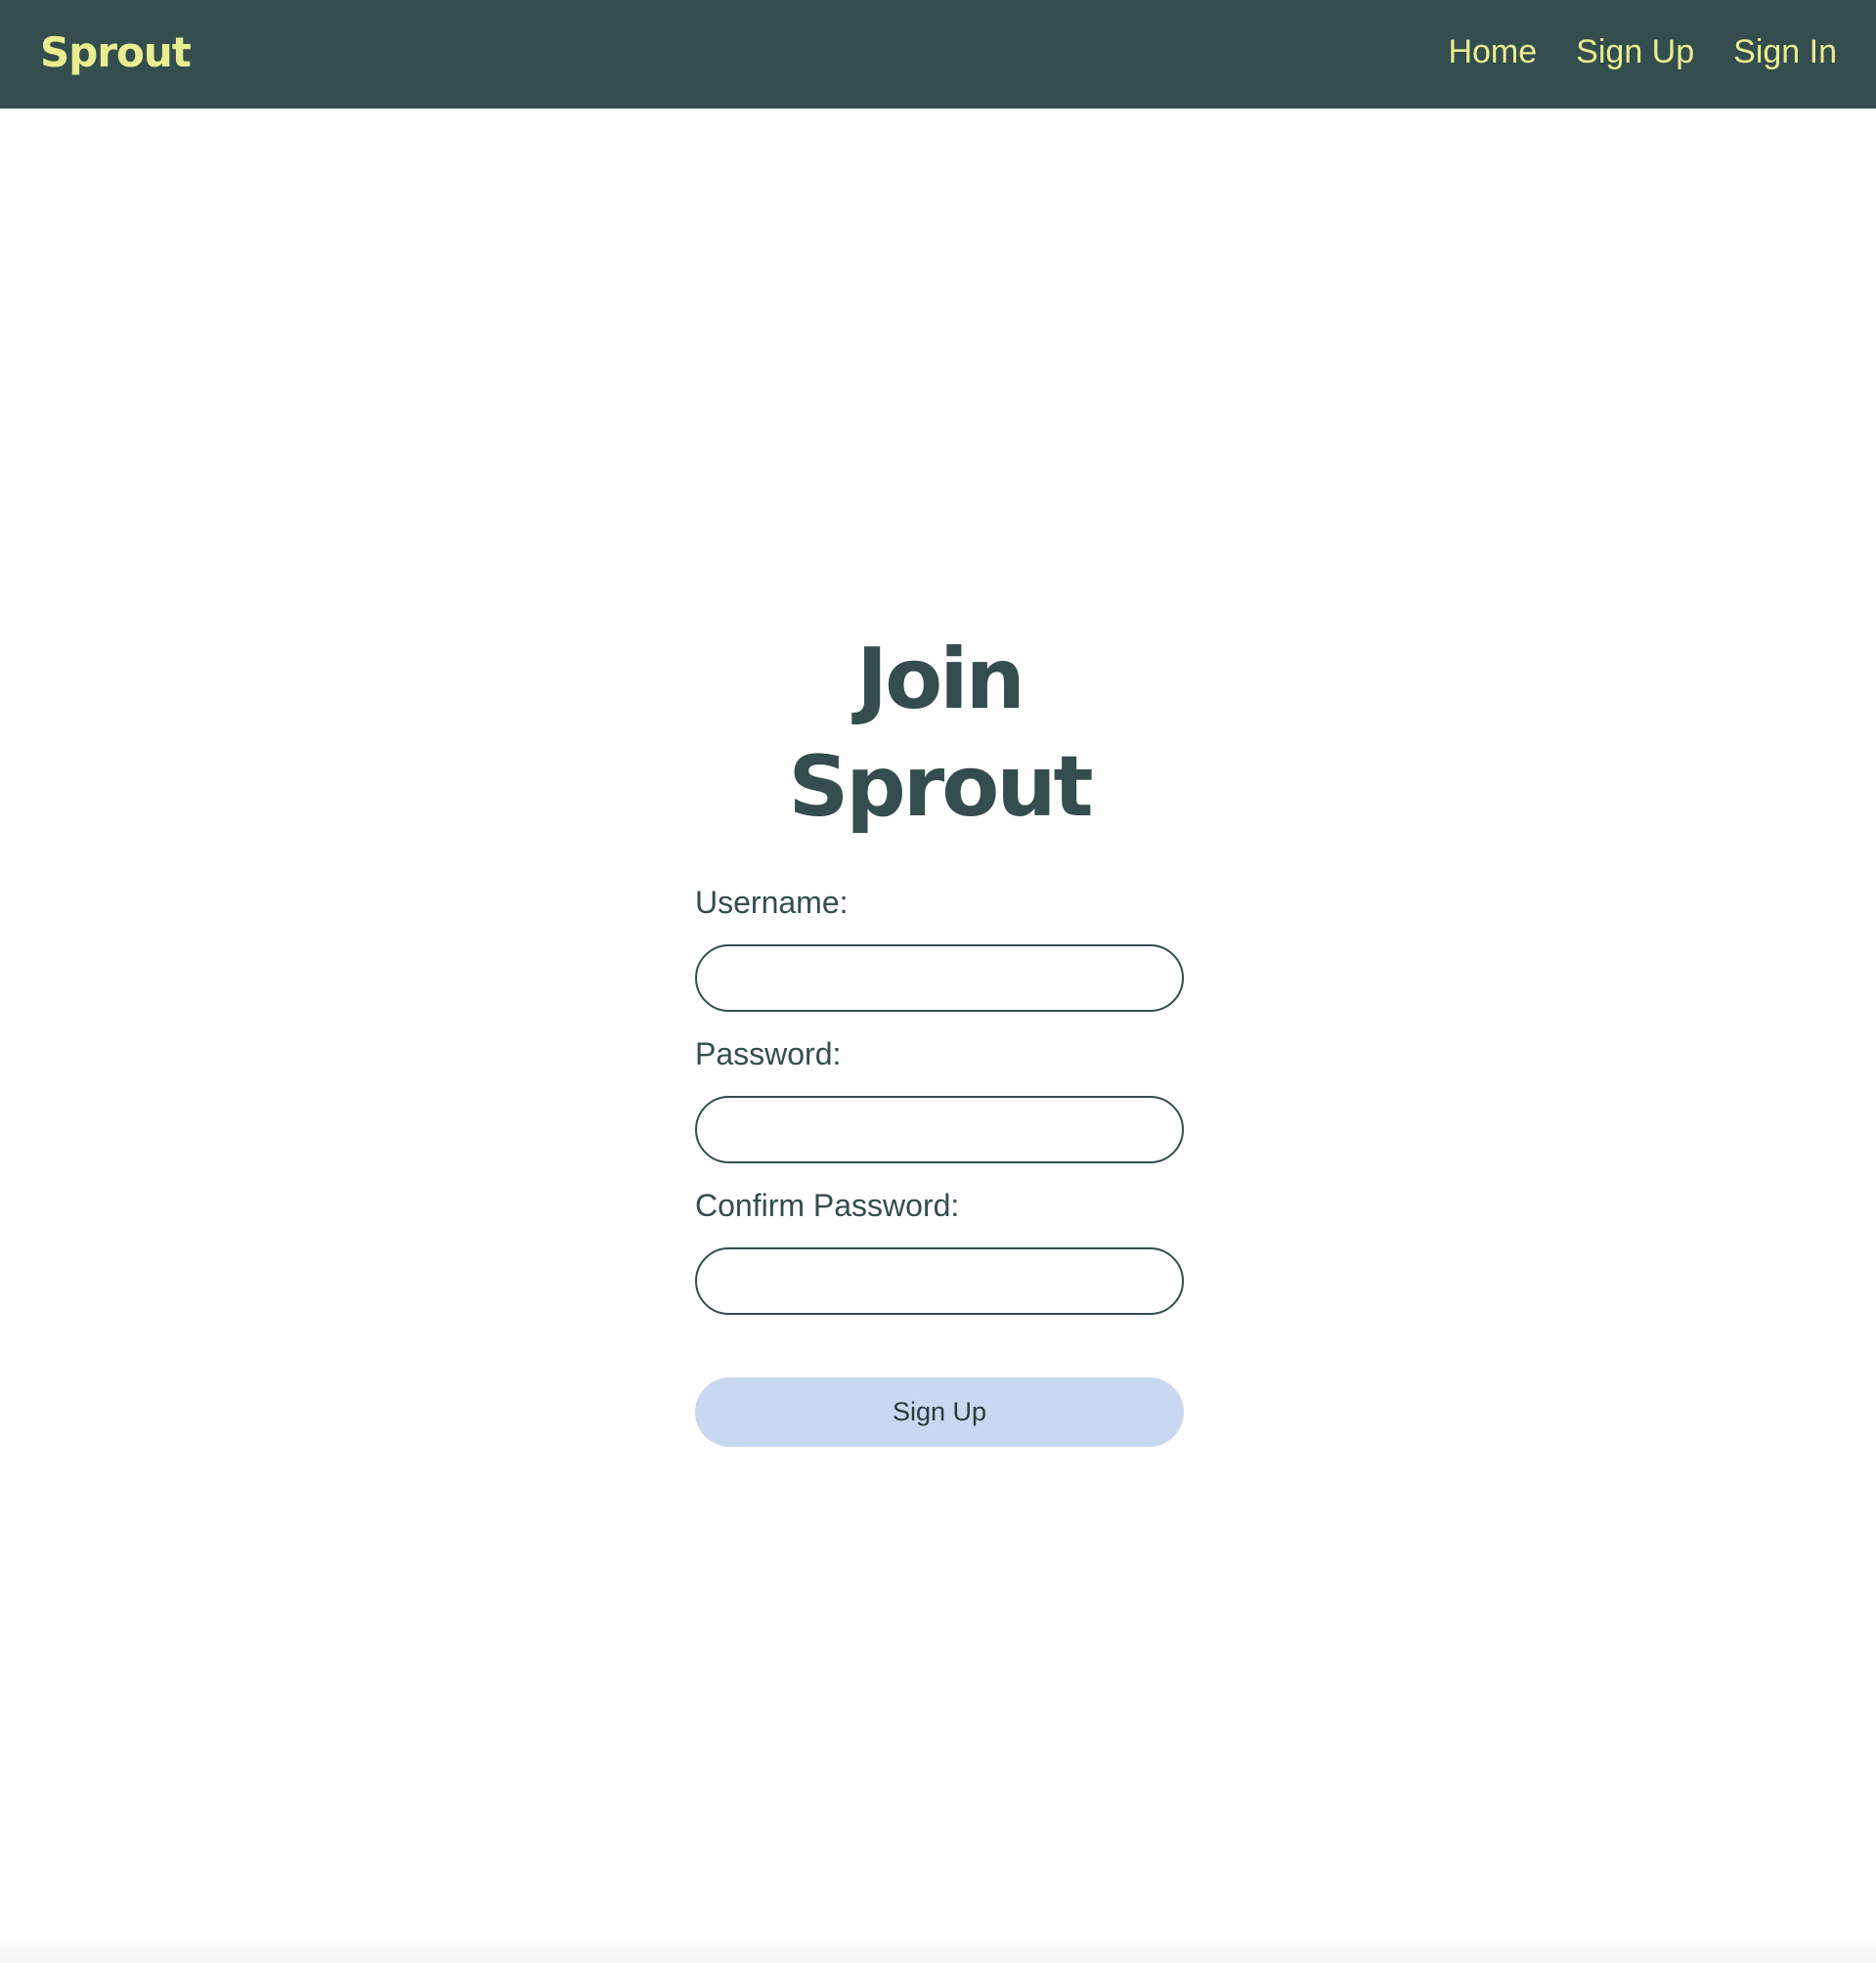 This screenshot has width=1876, height=1963. I want to click on sign-up-button: Sign Up, so click(939, 1412).